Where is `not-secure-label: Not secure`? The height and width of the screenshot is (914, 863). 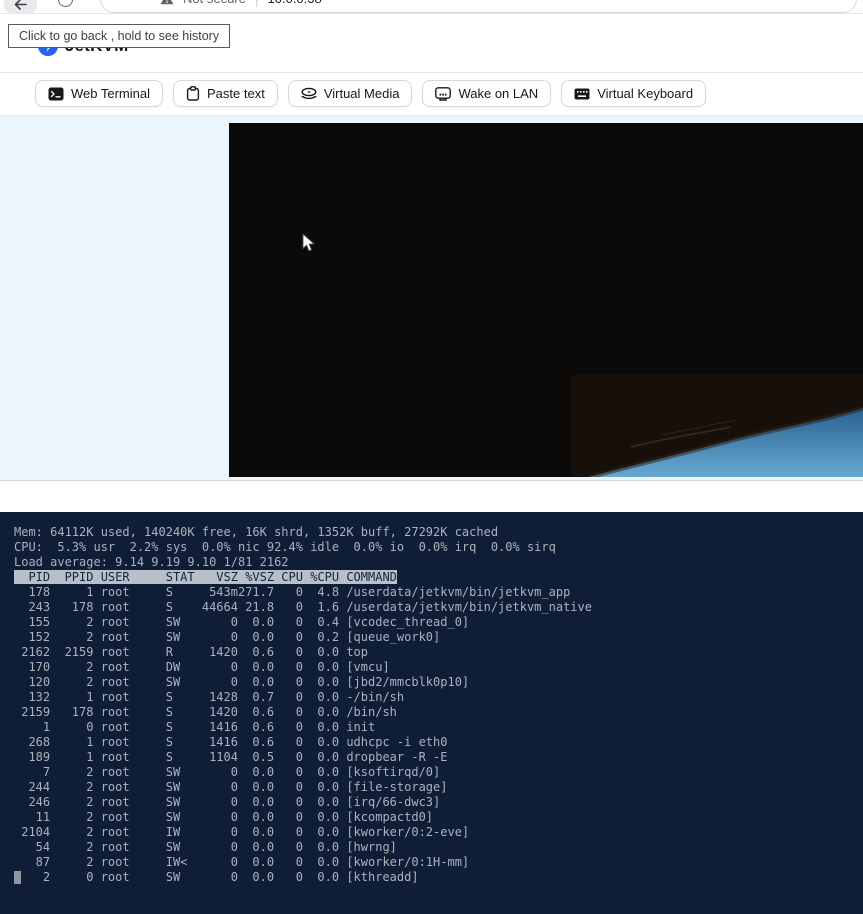 not-secure-label: Not secure is located at coordinates (214, 3).